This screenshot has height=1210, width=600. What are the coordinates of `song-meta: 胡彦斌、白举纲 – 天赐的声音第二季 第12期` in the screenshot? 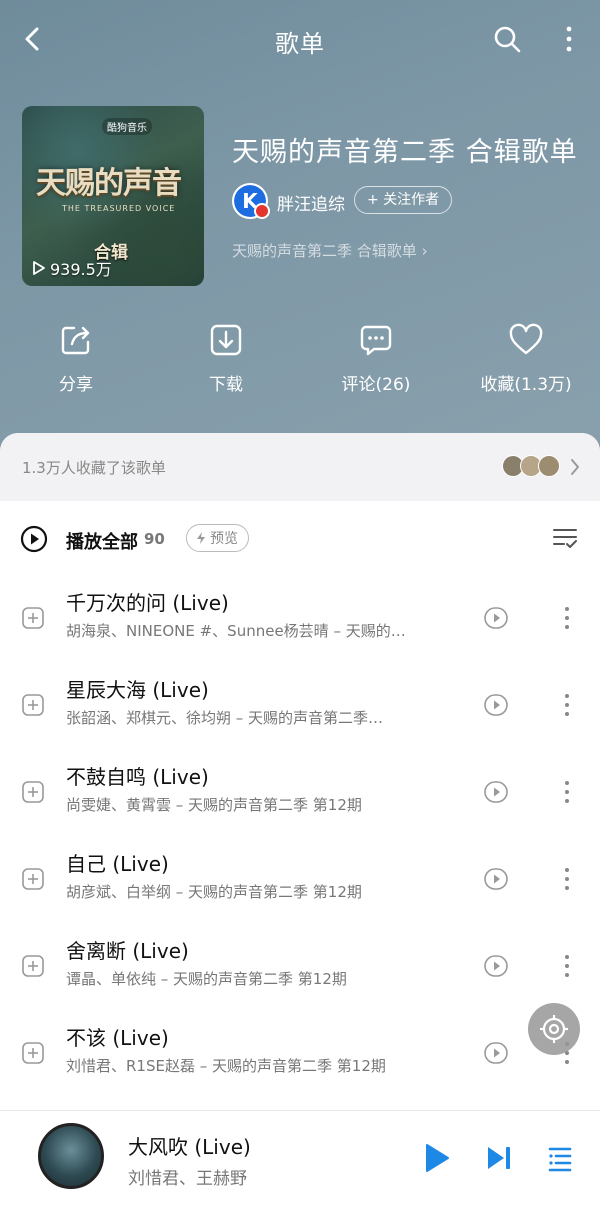 It's located at (214, 892).